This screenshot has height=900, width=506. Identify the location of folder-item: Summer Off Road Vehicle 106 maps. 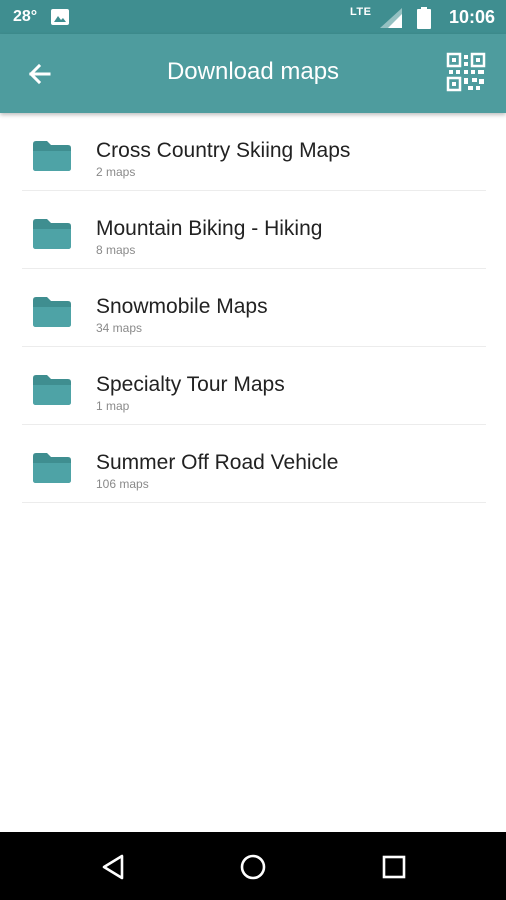
(254, 464).